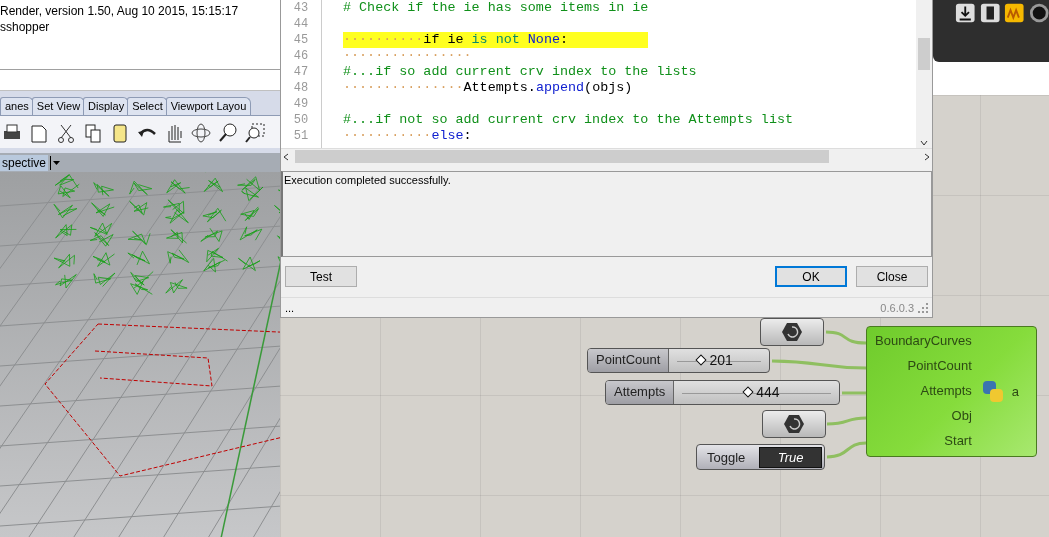 This screenshot has width=1049, height=537. What do you see at coordinates (496, 8) in the screenshot?
I see `code-text: # Check if the ie has some items in ie` at bounding box center [496, 8].